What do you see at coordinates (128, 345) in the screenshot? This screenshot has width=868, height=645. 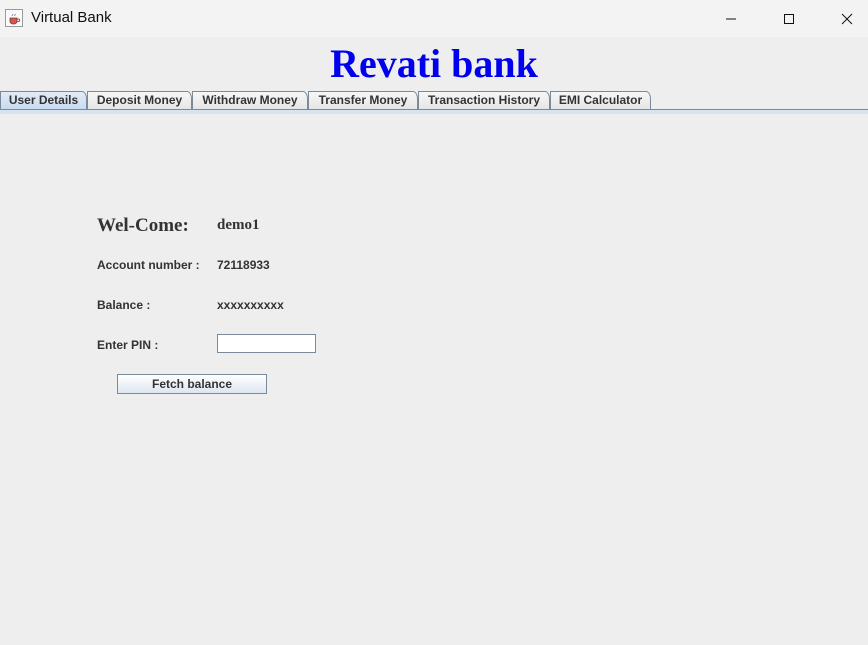 I see `pin-label: Enter PIN :` at bounding box center [128, 345].